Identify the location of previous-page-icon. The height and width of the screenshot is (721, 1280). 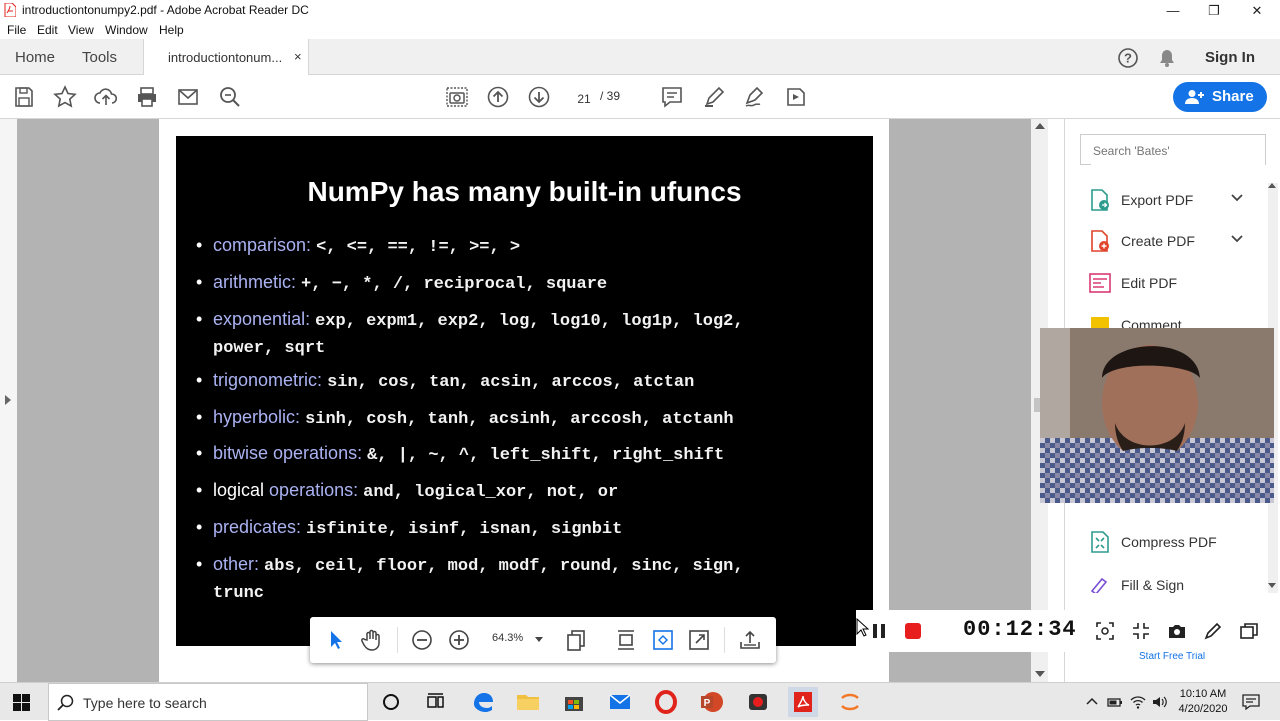
(498, 97).